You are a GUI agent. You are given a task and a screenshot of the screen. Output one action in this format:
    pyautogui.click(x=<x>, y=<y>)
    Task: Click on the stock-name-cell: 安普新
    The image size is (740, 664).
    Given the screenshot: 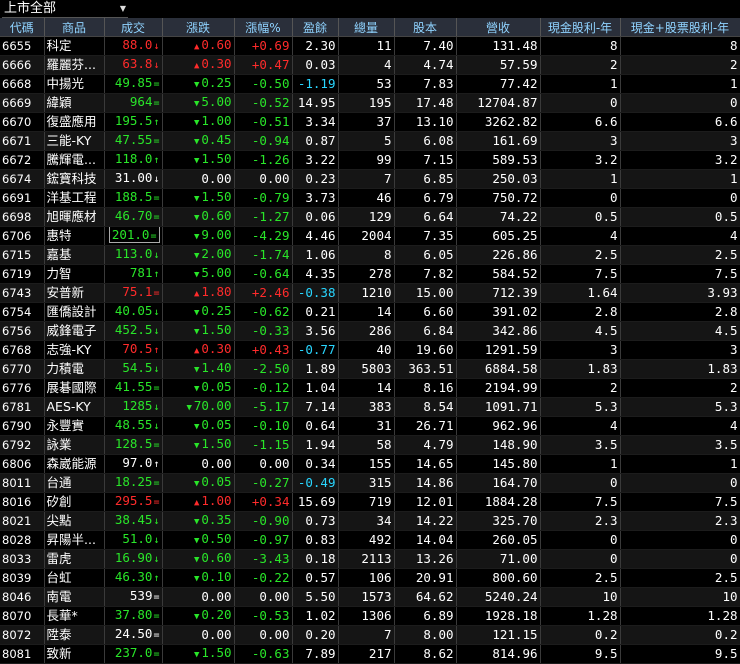 What is the action you would take?
    pyautogui.click(x=74, y=293)
    